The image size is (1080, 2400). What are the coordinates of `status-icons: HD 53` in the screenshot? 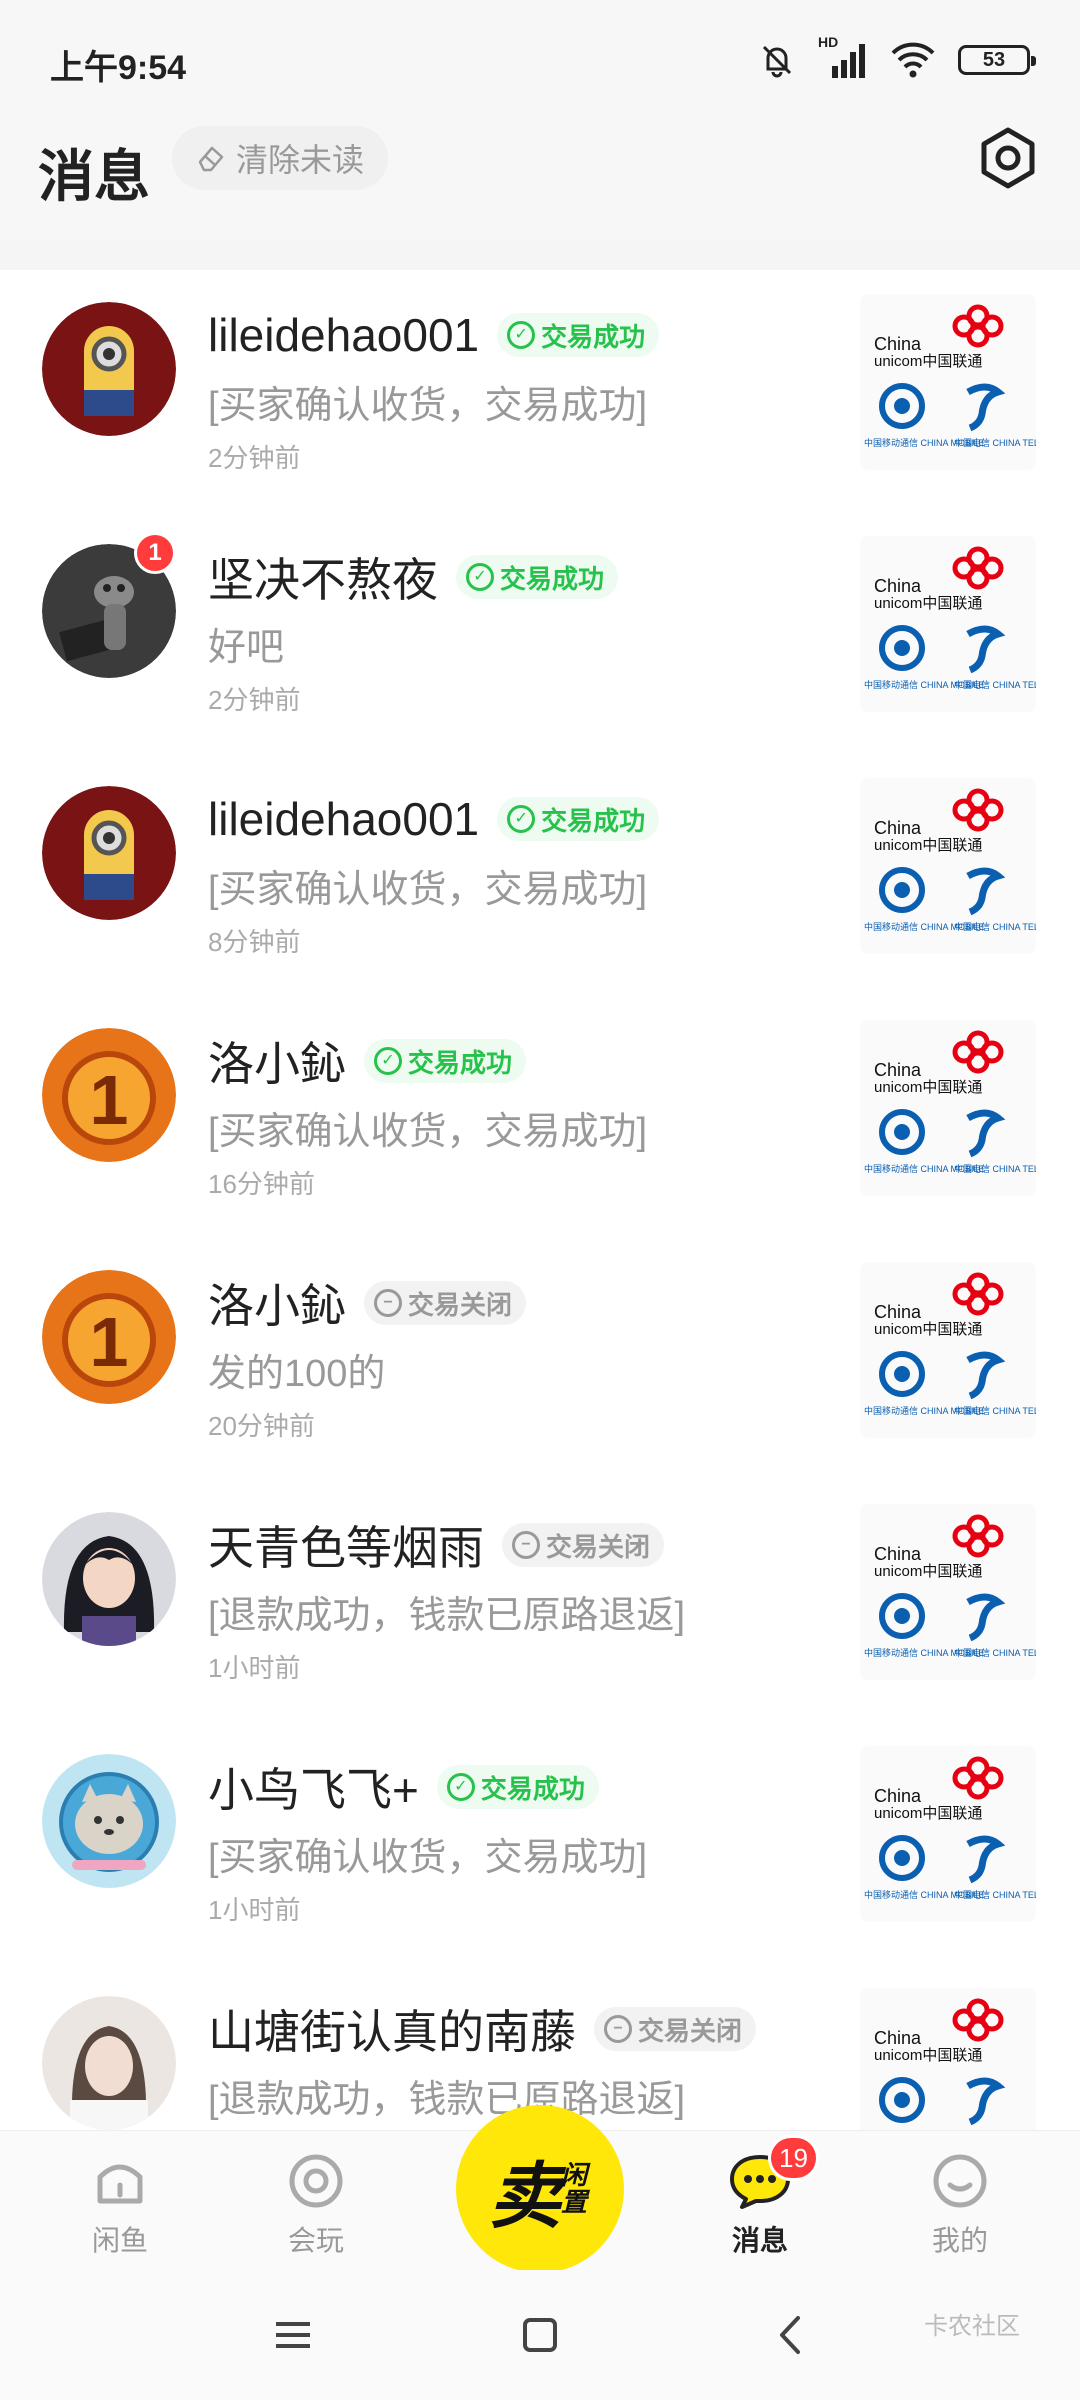 It's located at (897, 58).